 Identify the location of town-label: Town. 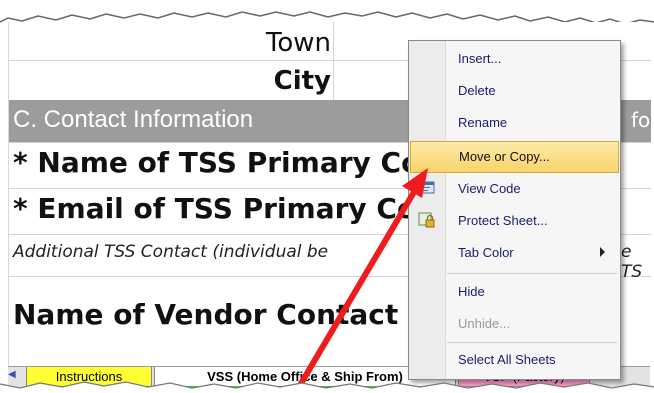
(298, 43).